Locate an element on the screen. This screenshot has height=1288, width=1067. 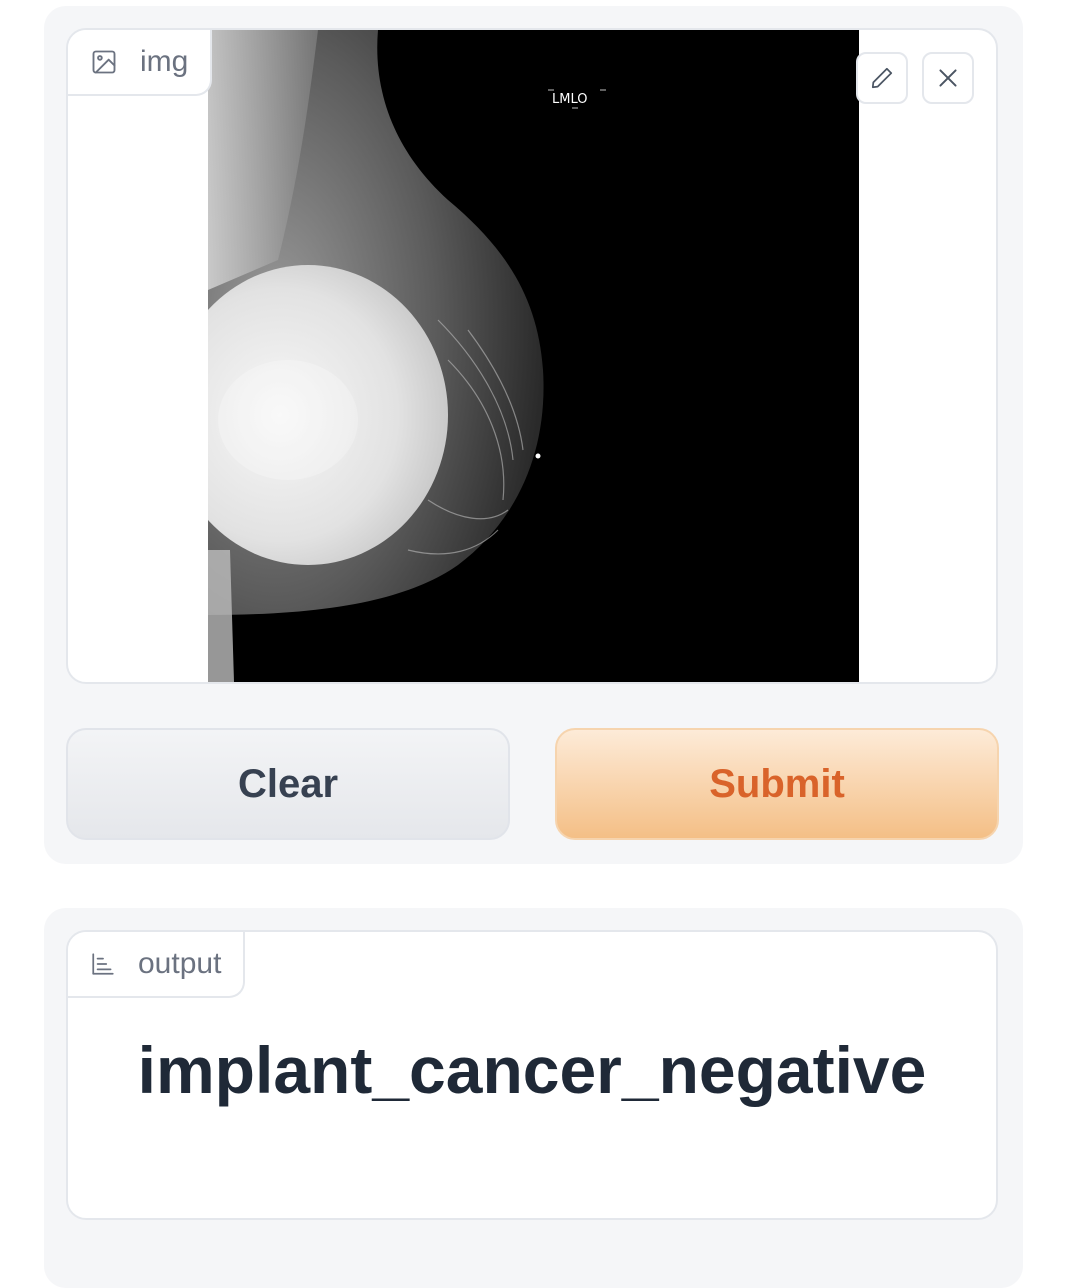
output-label-tab: output is located at coordinates (157, 965).